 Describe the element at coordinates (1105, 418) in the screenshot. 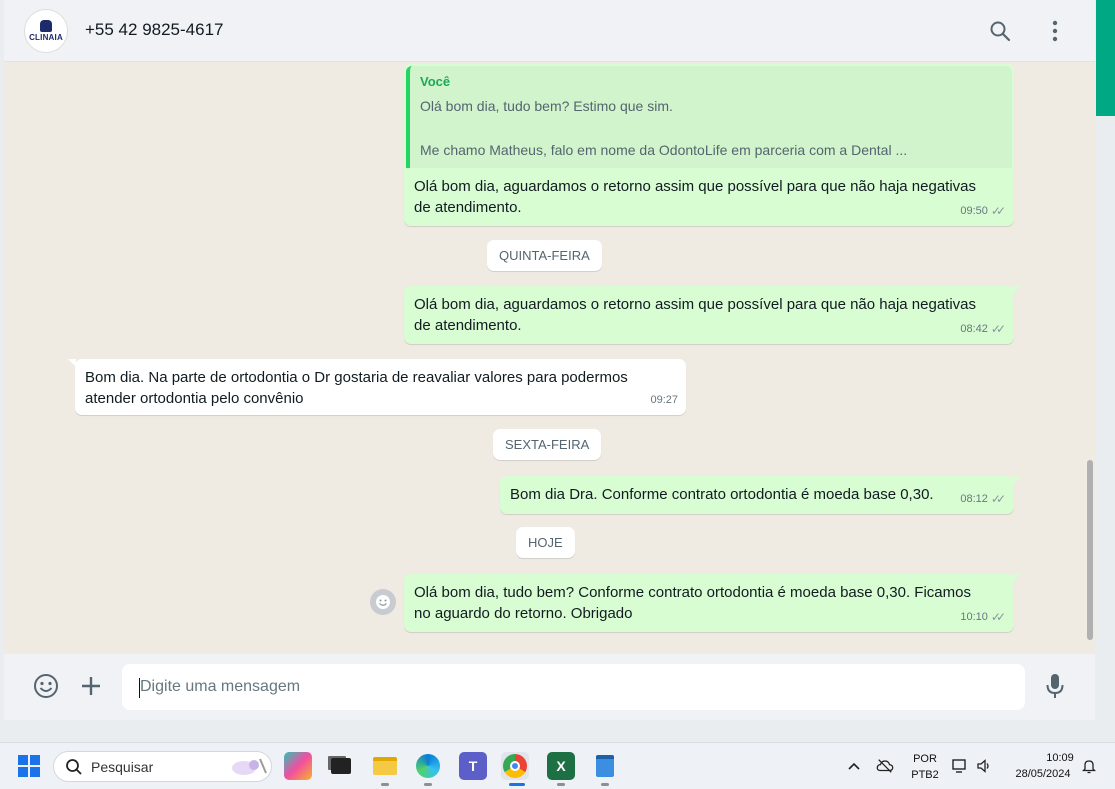

I see `window-edge` at that location.